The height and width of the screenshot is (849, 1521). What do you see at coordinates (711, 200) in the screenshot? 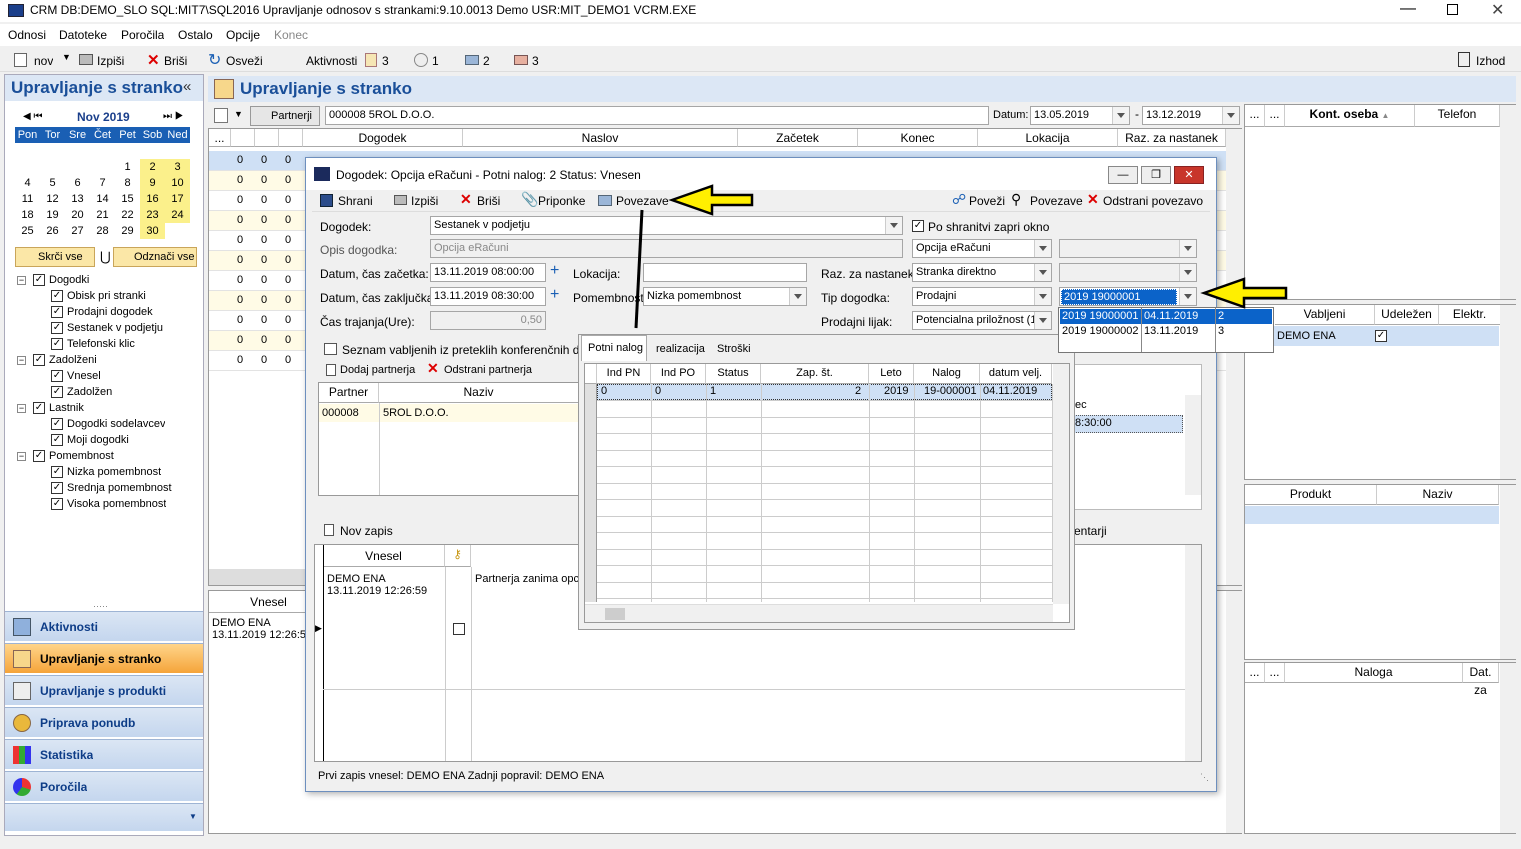
I see `arrow-to-povezave` at bounding box center [711, 200].